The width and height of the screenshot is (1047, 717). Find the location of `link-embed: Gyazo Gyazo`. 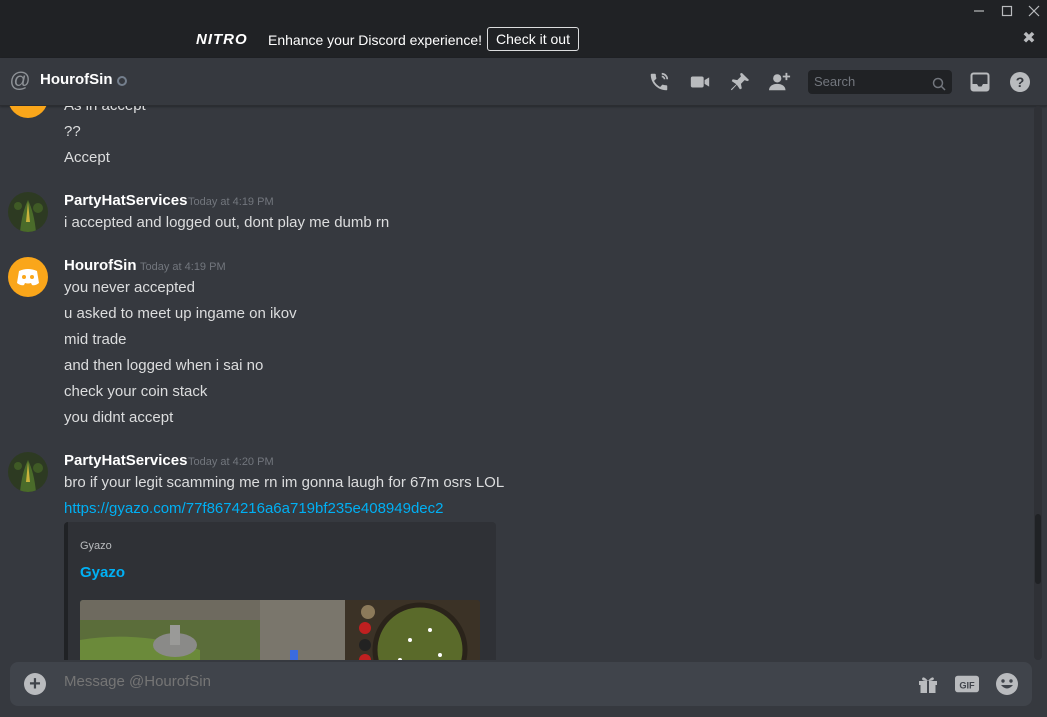

link-embed: Gyazo Gyazo is located at coordinates (280, 591).